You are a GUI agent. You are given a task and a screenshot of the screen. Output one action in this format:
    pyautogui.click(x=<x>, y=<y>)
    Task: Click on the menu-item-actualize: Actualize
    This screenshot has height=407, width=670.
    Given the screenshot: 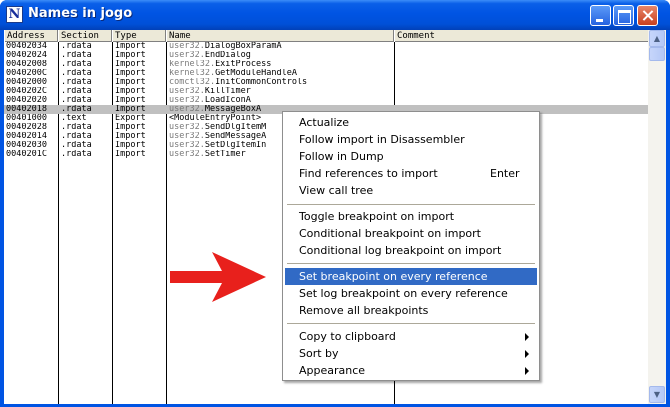 What is the action you would take?
    pyautogui.click(x=411, y=122)
    